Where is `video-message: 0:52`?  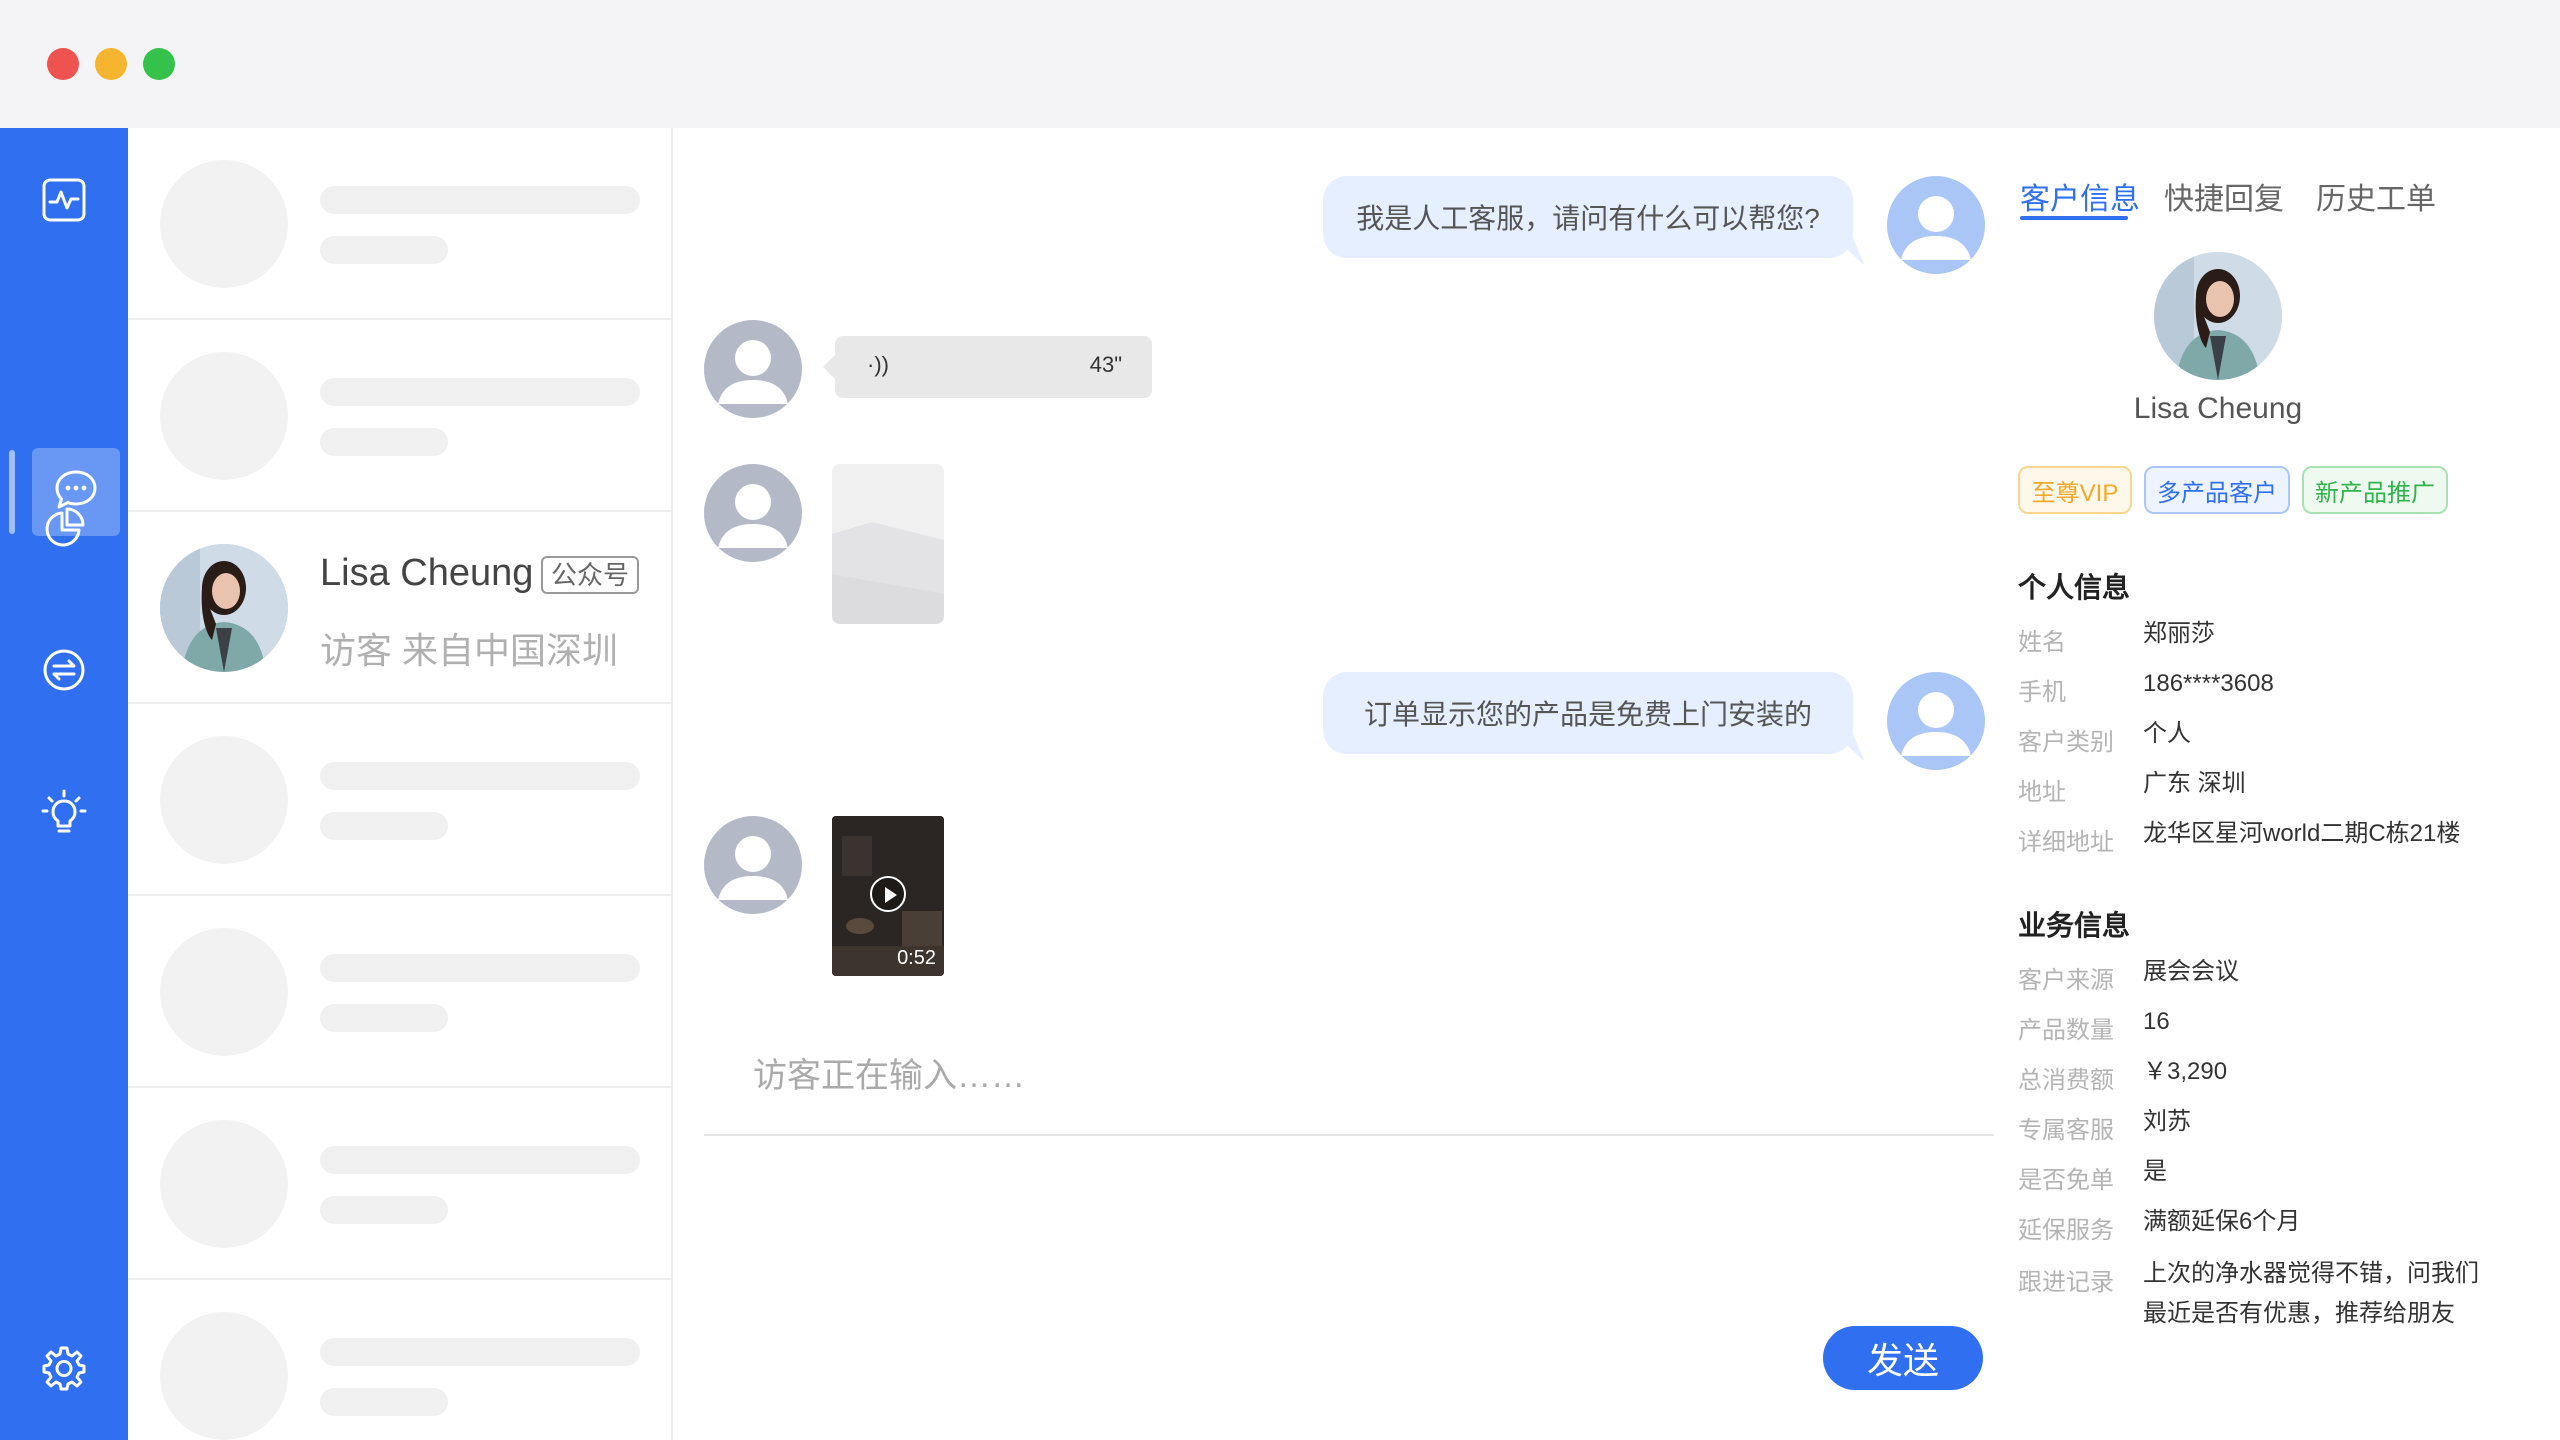
video-message: 0:52 is located at coordinates (888, 896).